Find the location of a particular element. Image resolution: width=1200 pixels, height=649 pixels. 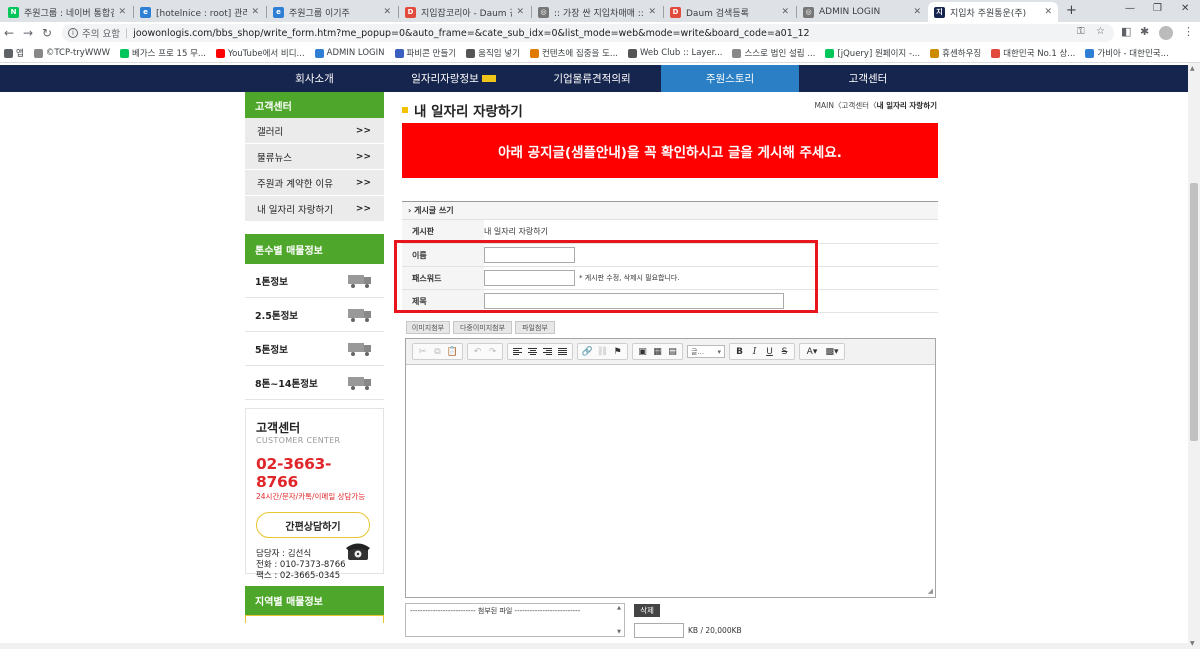

browser-tab: N 주원그룹 : 네이버 통합검색 ✕ is located at coordinates (67, 12).